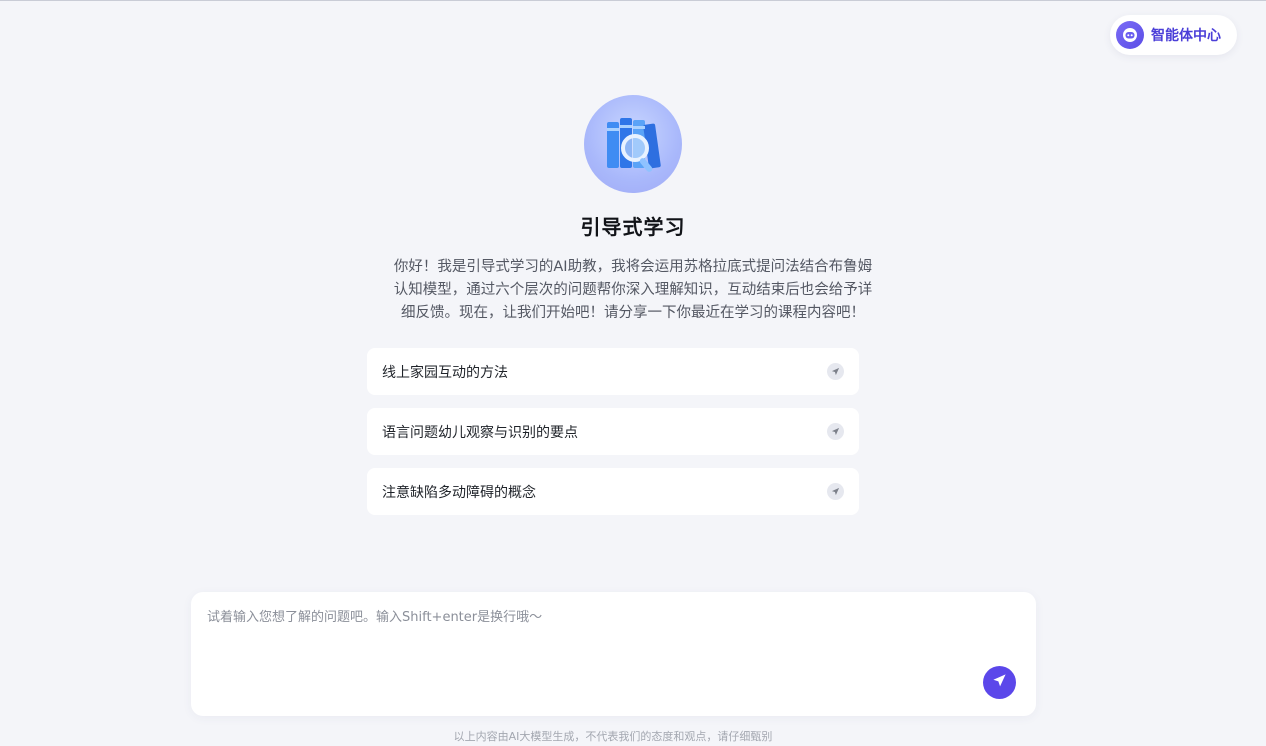  Describe the element at coordinates (613, 371) in the screenshot. I see `suggestion-item: 线上家园互动的方法` at that location.